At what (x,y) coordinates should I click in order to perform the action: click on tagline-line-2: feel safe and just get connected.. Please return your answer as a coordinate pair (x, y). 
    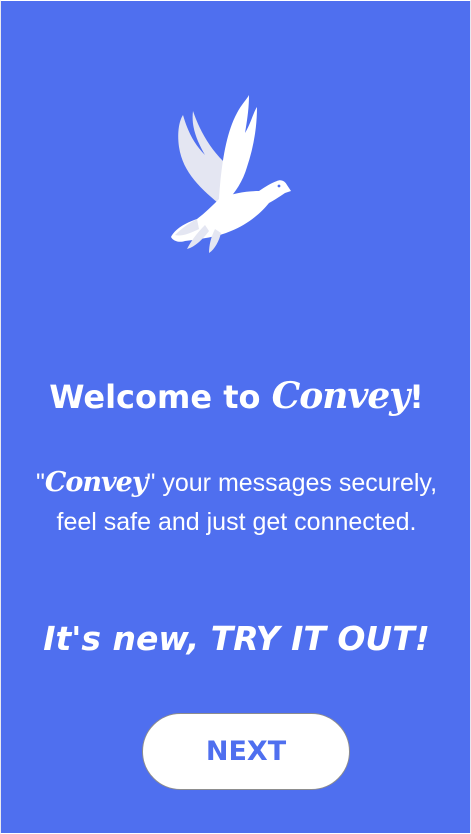
    Looking at the image, I should click on (236, 522).